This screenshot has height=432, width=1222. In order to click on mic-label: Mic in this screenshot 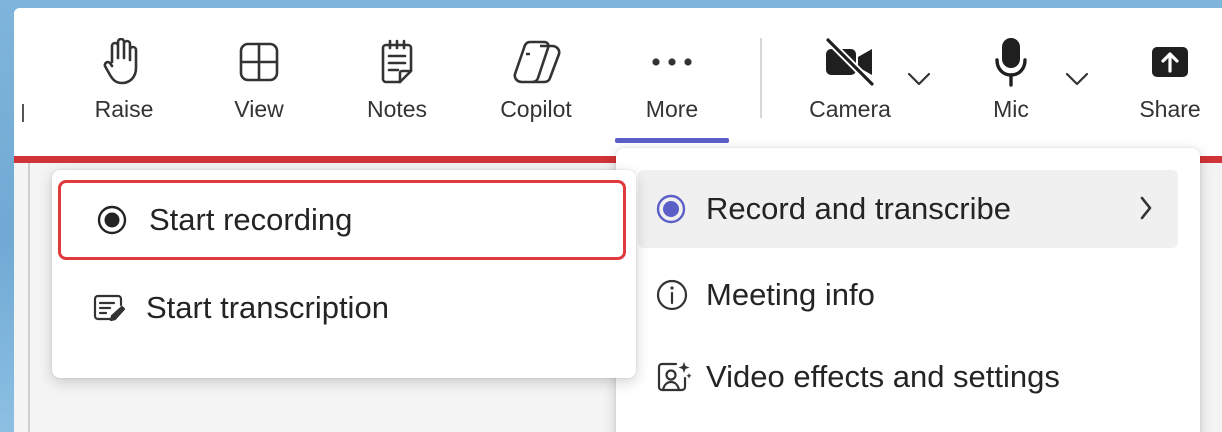, I will do `click(1011, 109)`.